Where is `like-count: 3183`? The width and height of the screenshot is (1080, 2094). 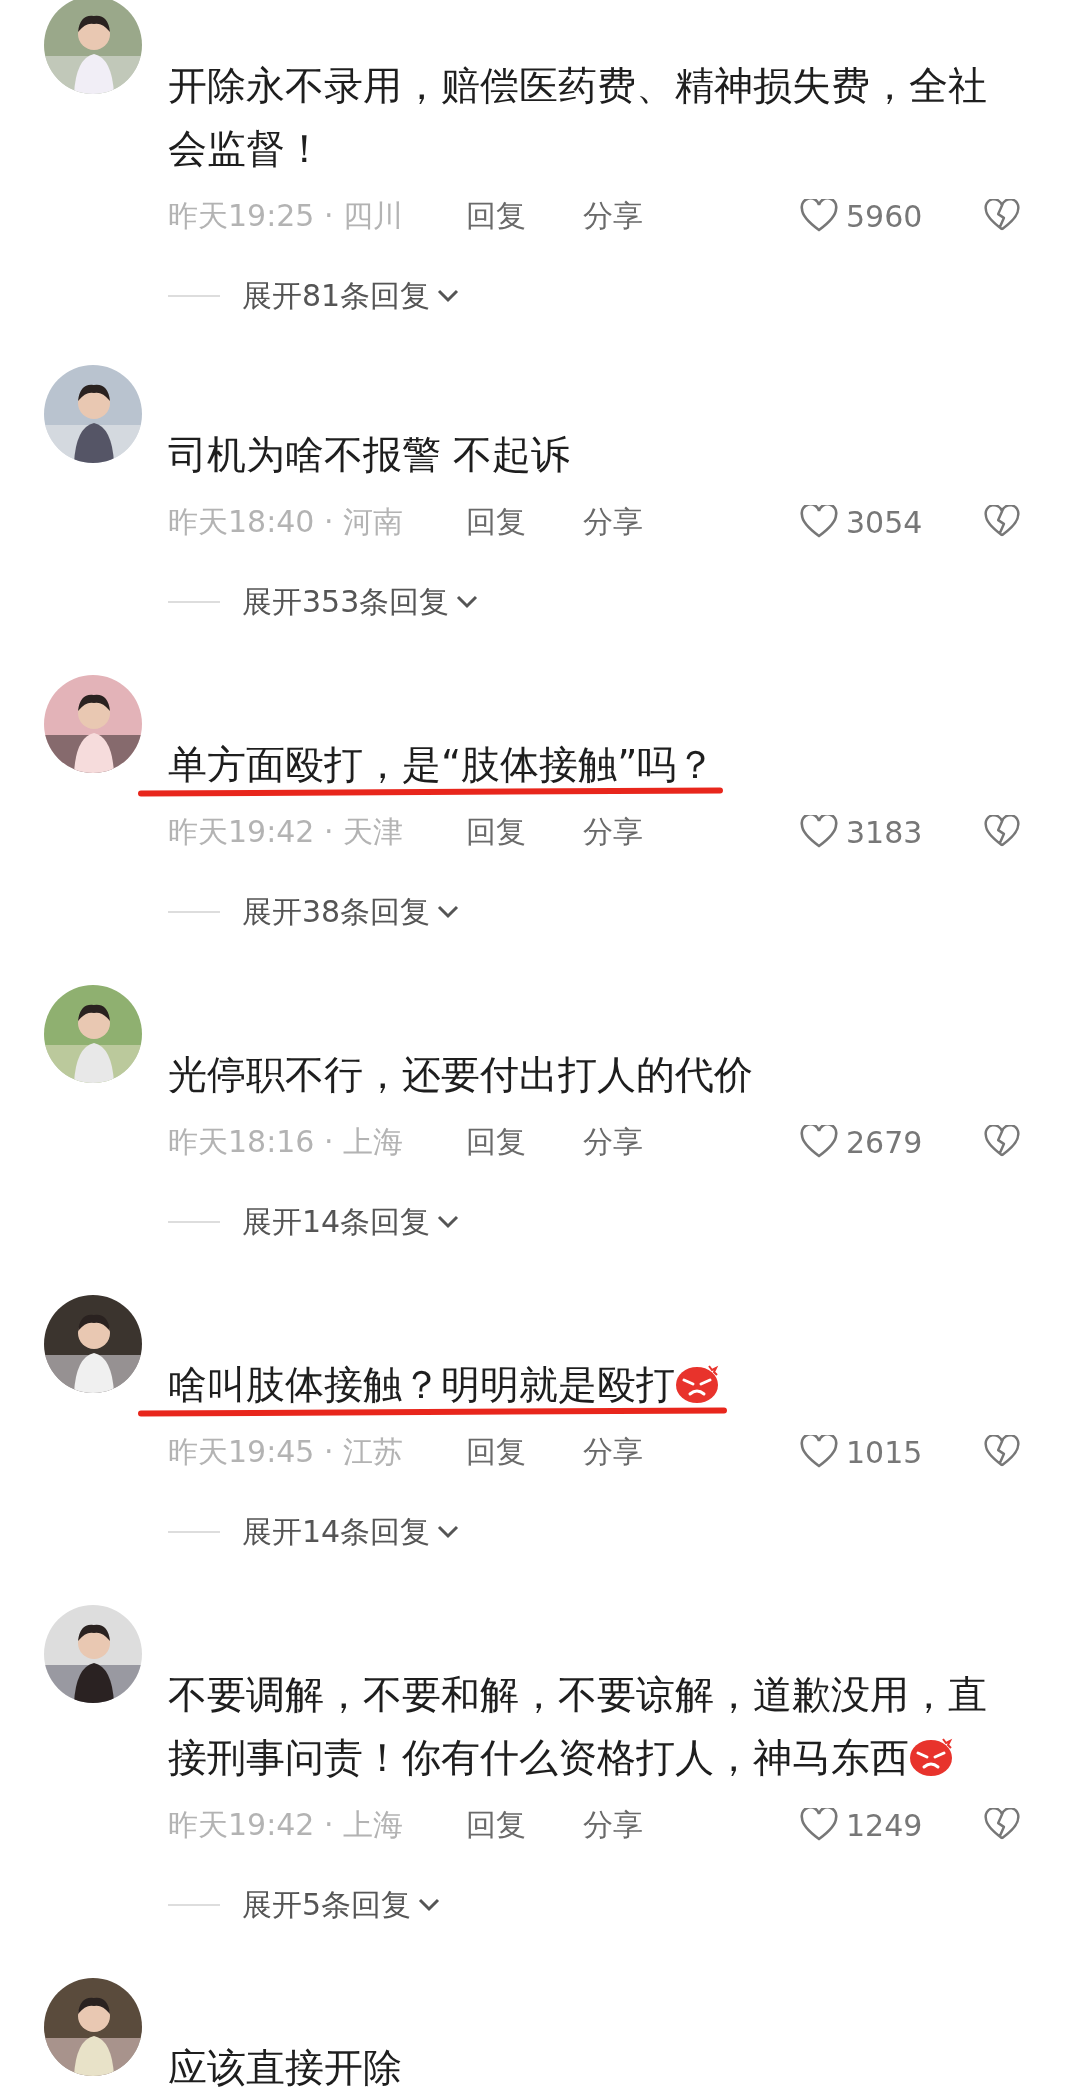
like-count: 3183 is located at coordinates (885, 832).